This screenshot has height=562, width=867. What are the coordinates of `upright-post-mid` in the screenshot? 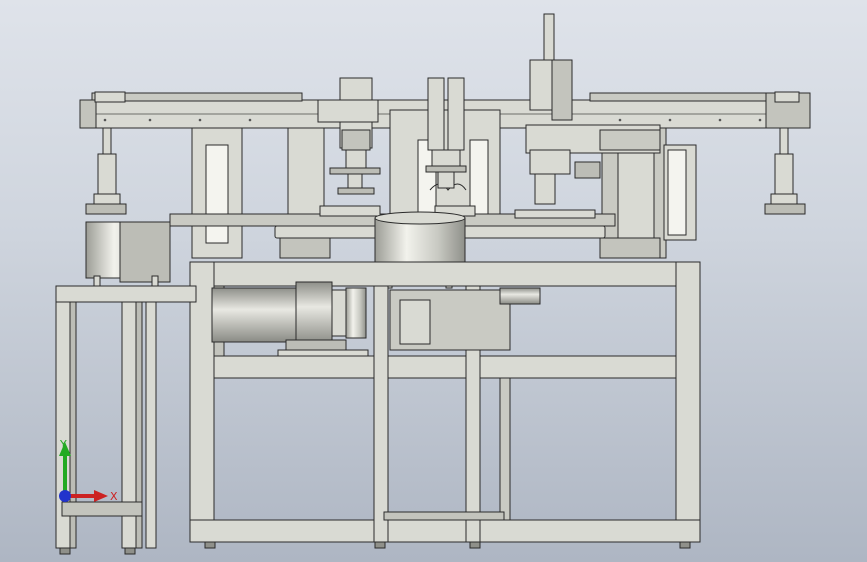 It's located at (306, 178).